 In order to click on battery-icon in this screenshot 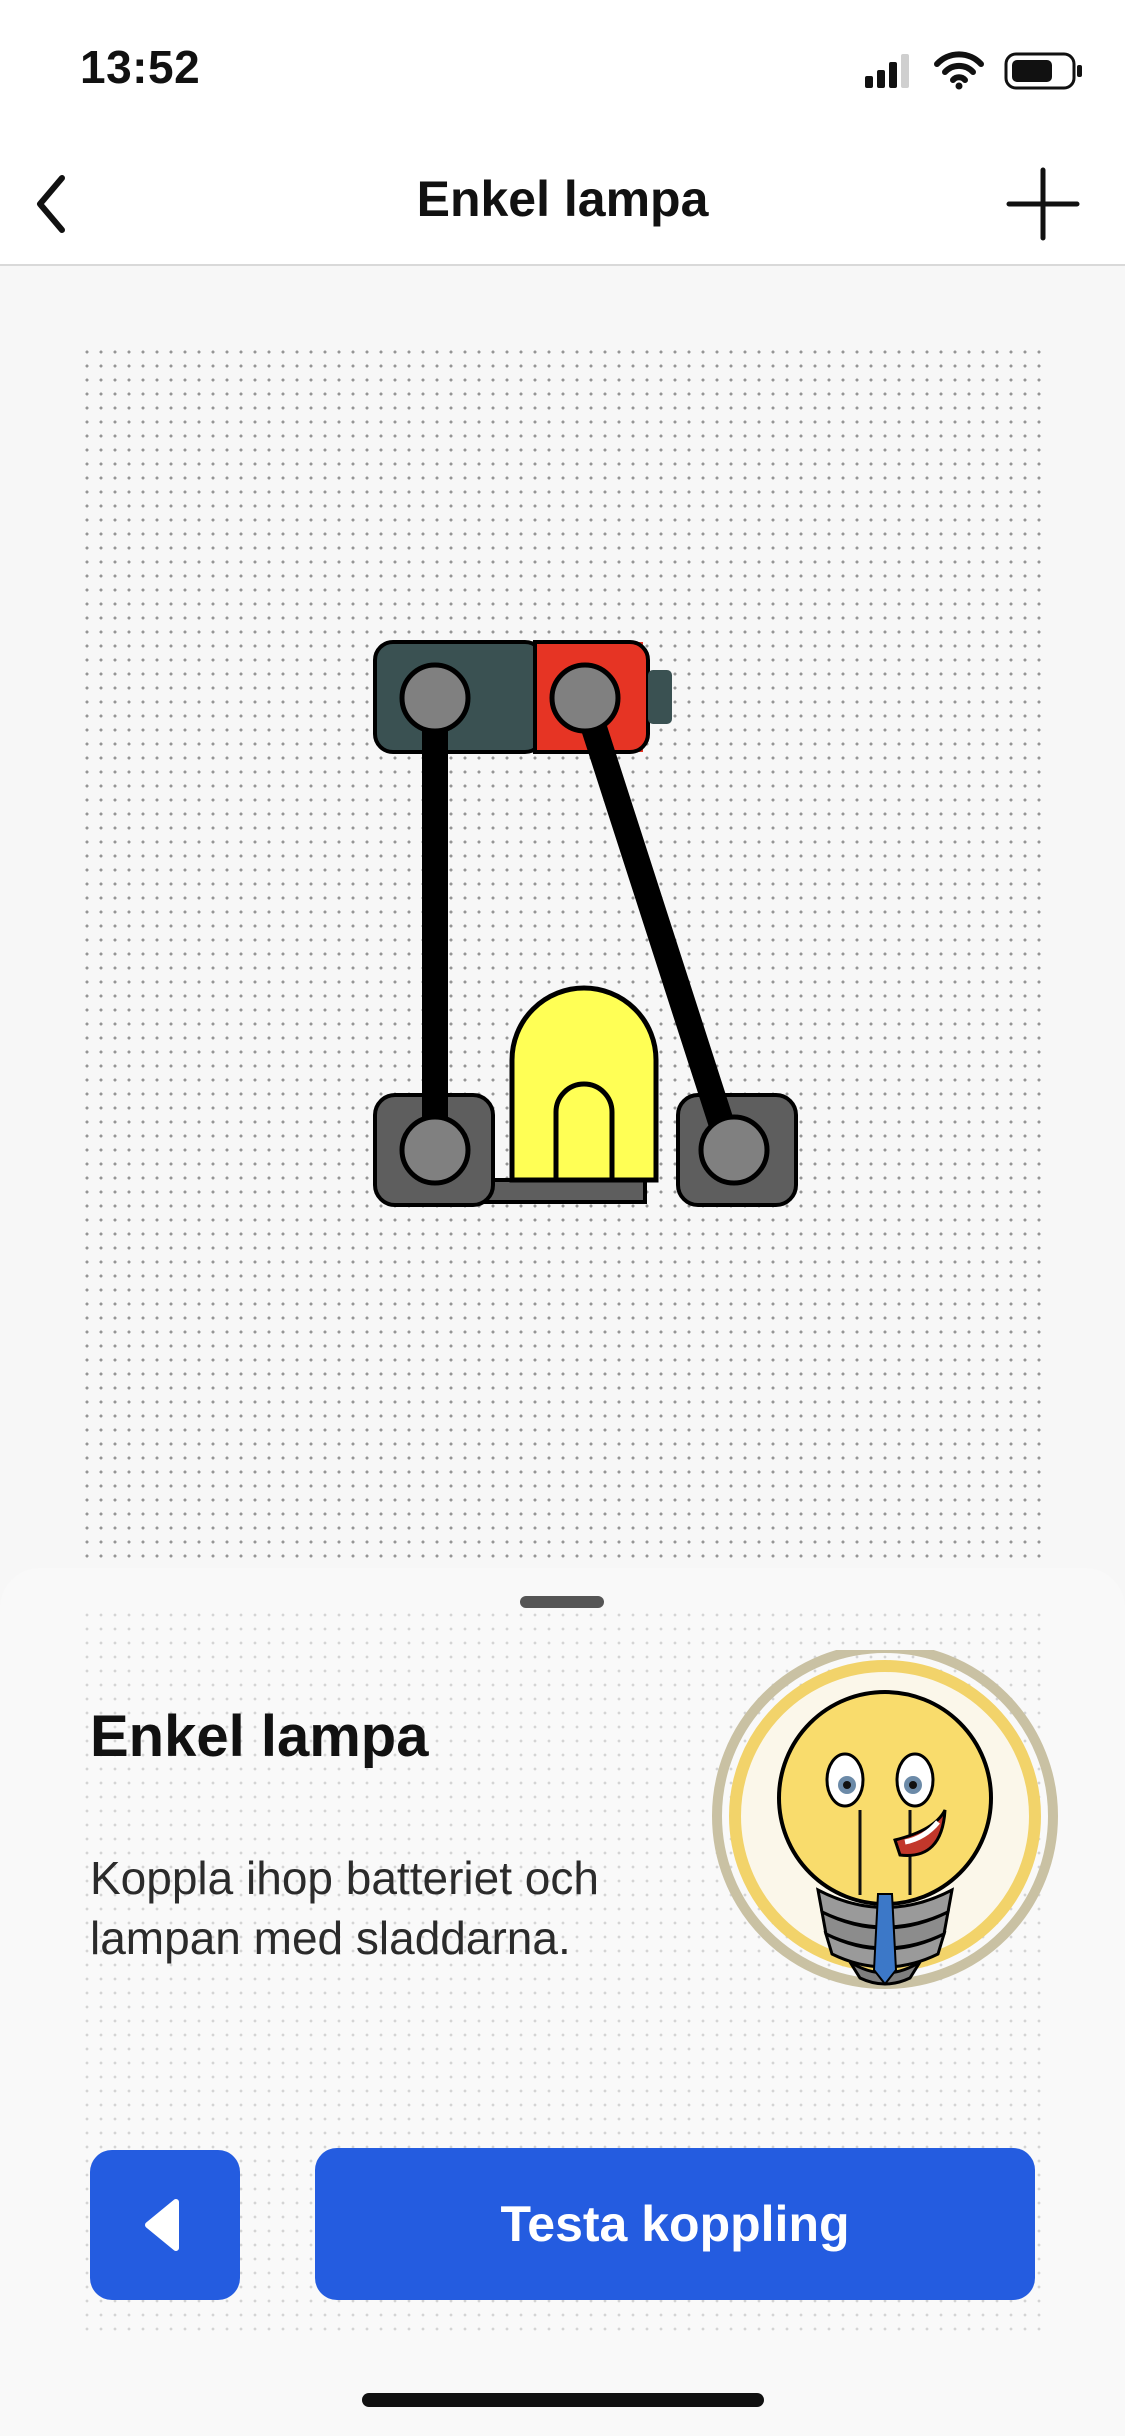, I will do `click(1043, 71)`.